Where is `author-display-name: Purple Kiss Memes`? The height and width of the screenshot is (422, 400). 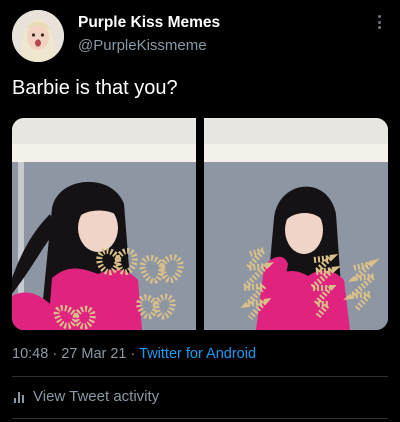
author-display-name: Purple Kiss Memes is located at coordinates (149, 23).